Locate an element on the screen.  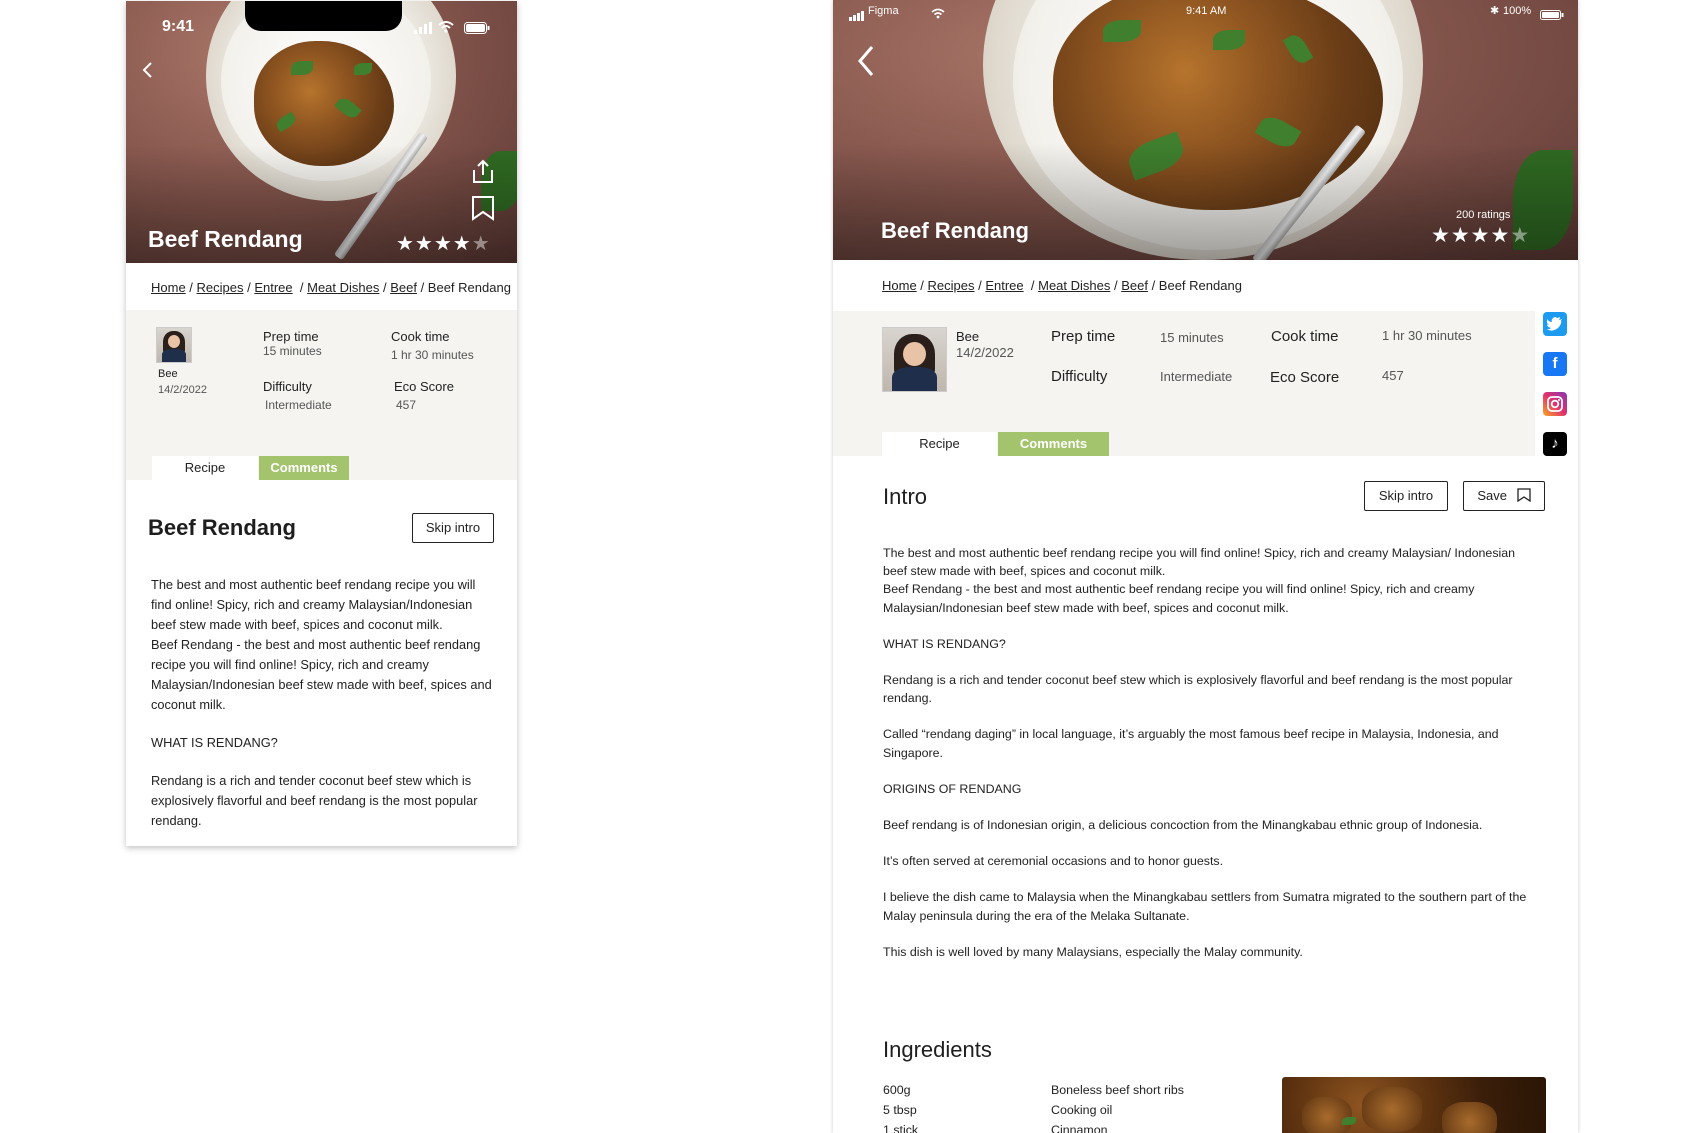
facebook-icon: f is located at coordinates (1555, 364).